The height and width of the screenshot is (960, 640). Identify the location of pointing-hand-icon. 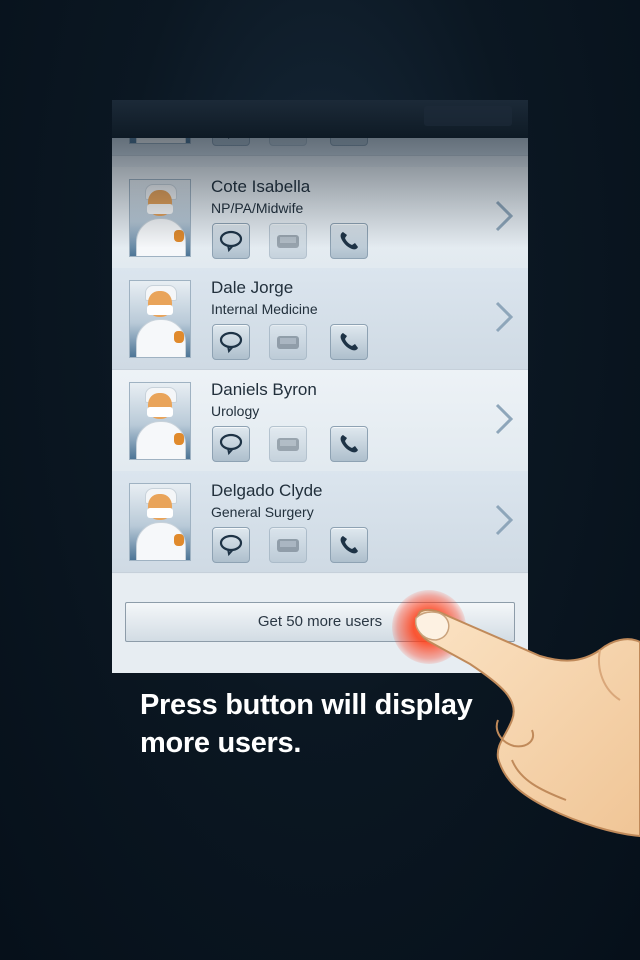
(527, 723).